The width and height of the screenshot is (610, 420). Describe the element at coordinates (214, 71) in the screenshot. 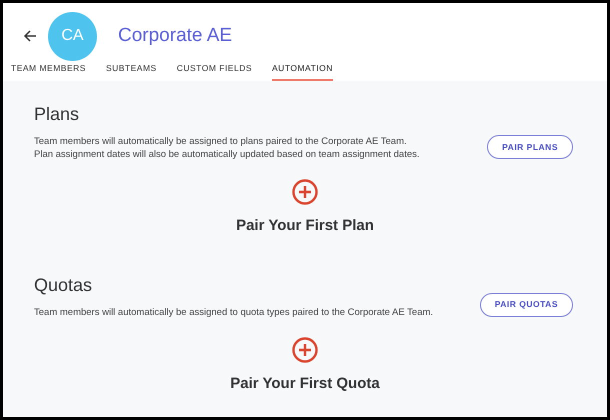

I see `tab: CUSTOM FIELDS` at that location.